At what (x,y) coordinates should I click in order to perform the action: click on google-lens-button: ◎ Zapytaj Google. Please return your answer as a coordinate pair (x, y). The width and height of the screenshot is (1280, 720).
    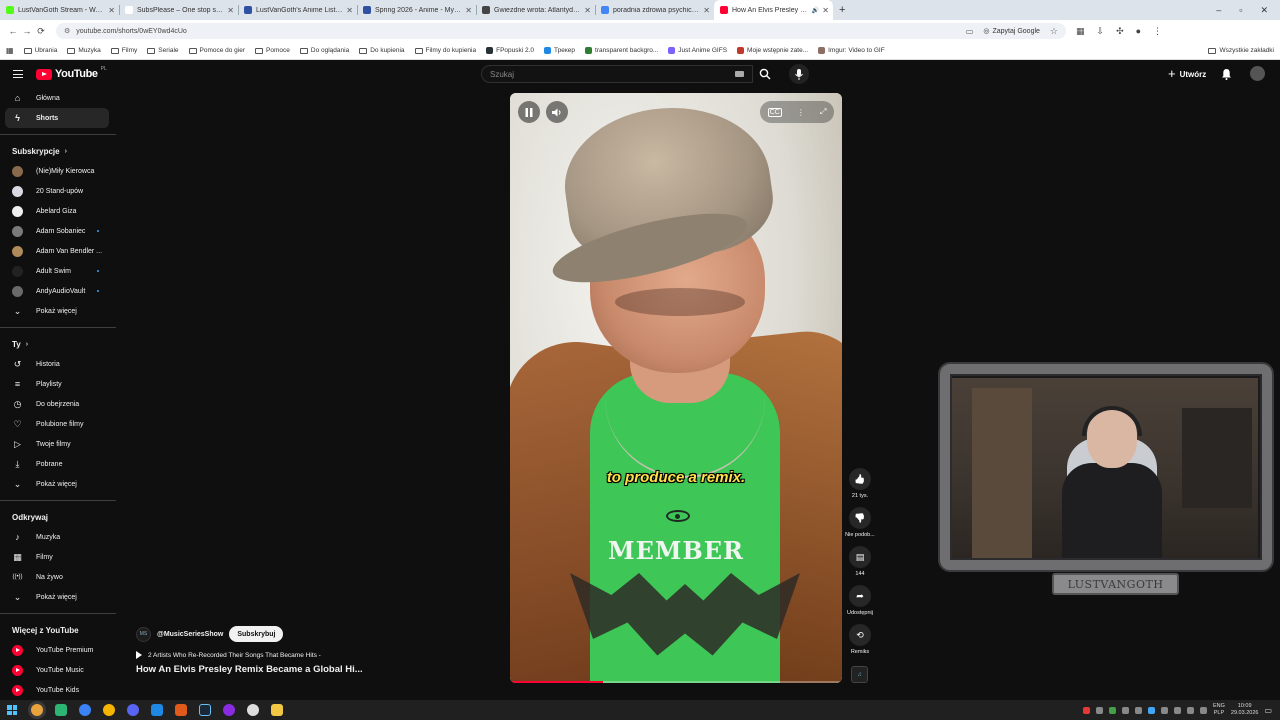
    Looking at the image, I should click on (1011, 31).